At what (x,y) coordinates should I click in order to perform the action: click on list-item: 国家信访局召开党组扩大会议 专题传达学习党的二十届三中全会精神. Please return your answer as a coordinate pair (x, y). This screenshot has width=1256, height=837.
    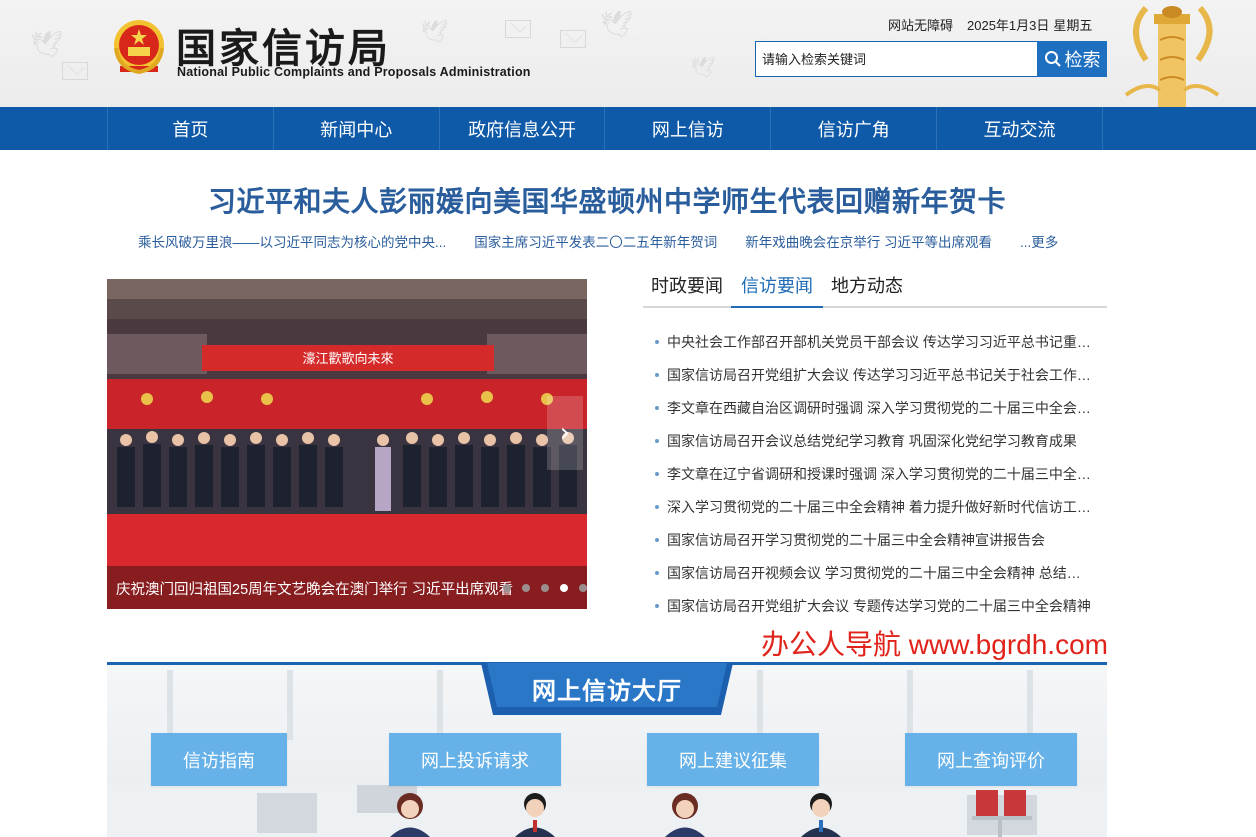
    Looking at the image, I should click on (875, 605).